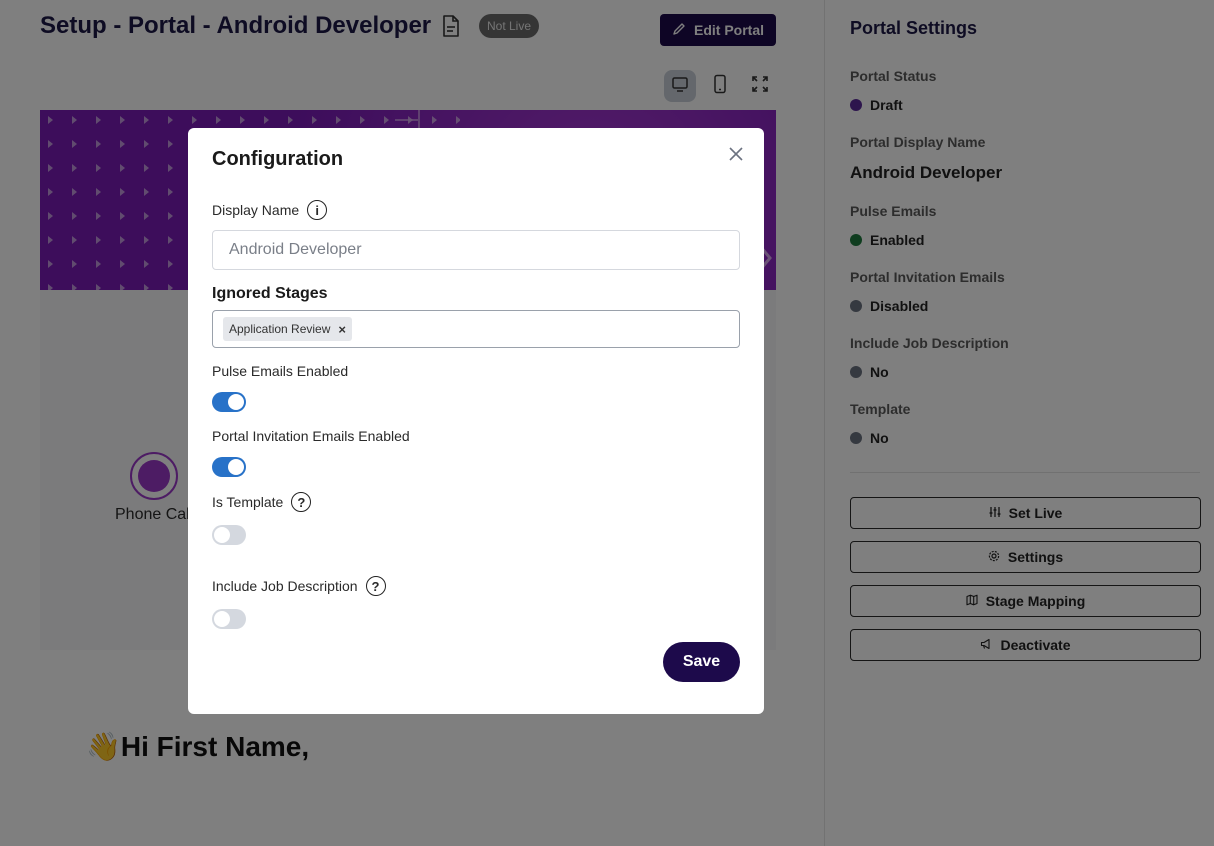  Describe the element at coordinates (229, 402) in the screenshot. I see `pulse-emails-toggle` at that location.